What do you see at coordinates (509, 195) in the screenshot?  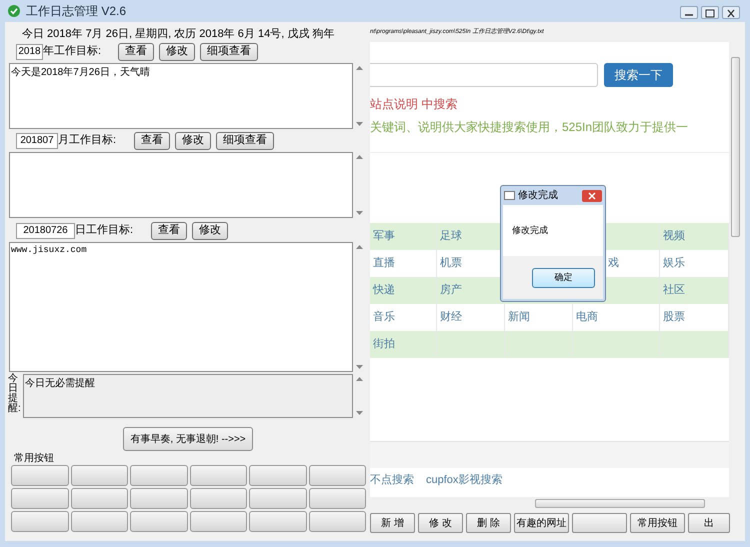 I see `window-icon` at bounding box center [509, 195].